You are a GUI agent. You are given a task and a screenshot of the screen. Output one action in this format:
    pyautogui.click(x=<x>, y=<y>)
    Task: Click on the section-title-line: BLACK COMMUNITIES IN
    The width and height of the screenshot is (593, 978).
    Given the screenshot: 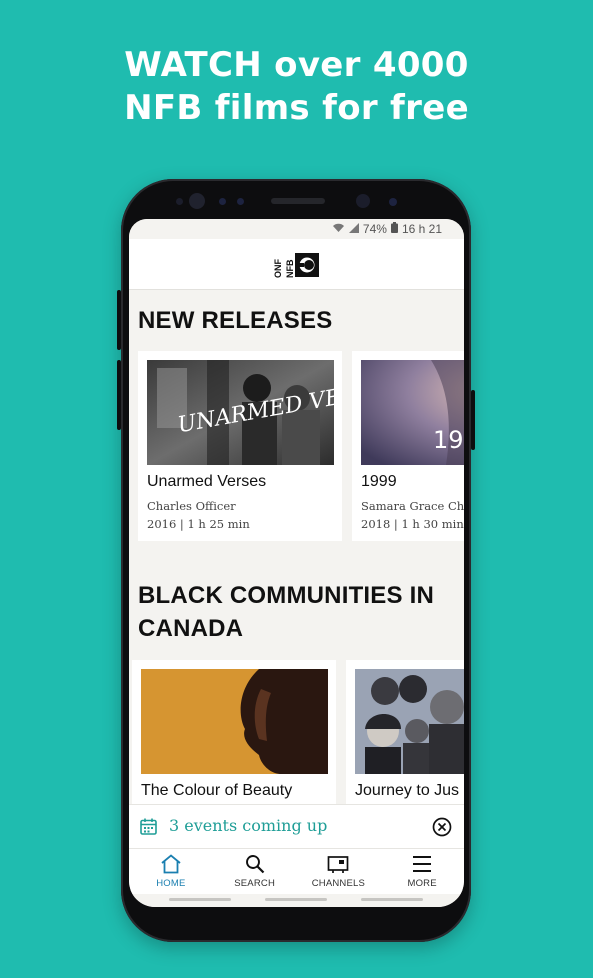 What is the action you would take?
    pyautogui.click(x=286, y=595)
    